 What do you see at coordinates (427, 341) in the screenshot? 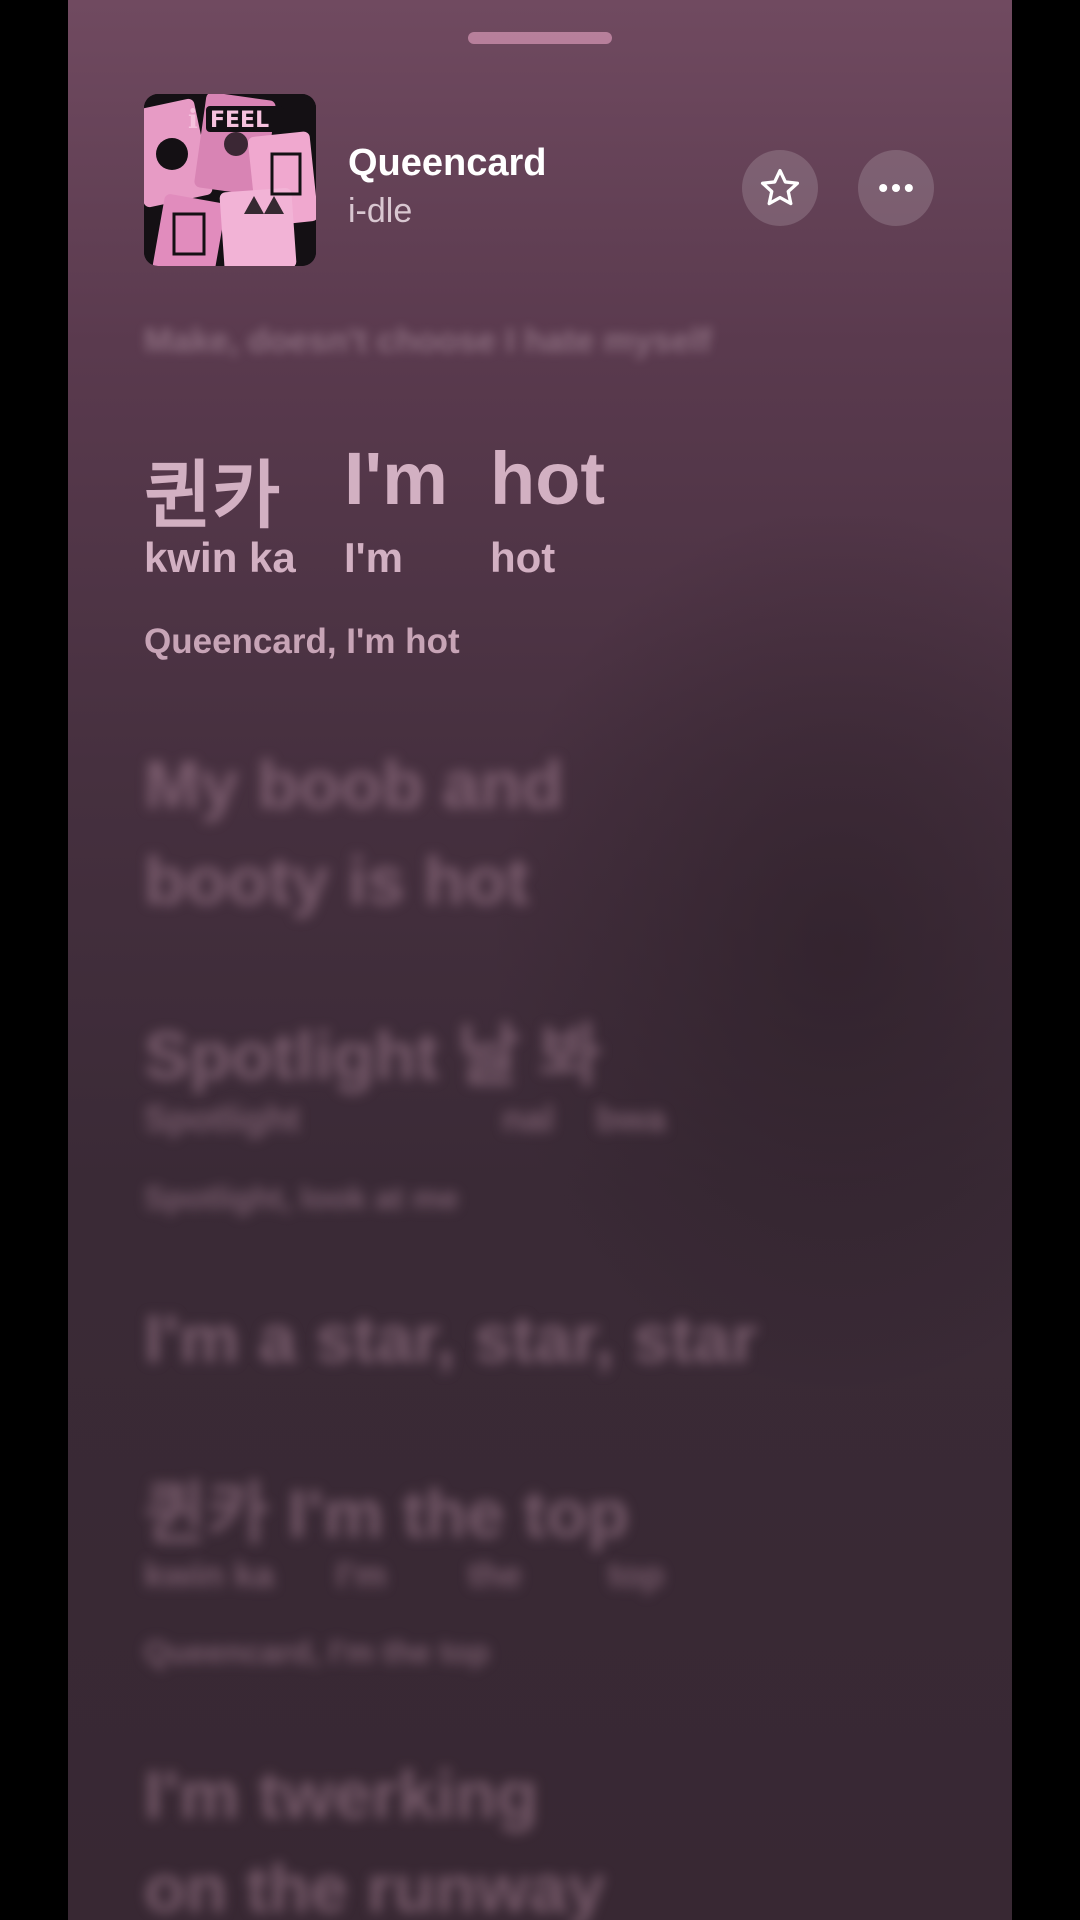
I see `previous-lyric-line: Make, doesn't choose I hate myself` at bounding box center [427, 341].